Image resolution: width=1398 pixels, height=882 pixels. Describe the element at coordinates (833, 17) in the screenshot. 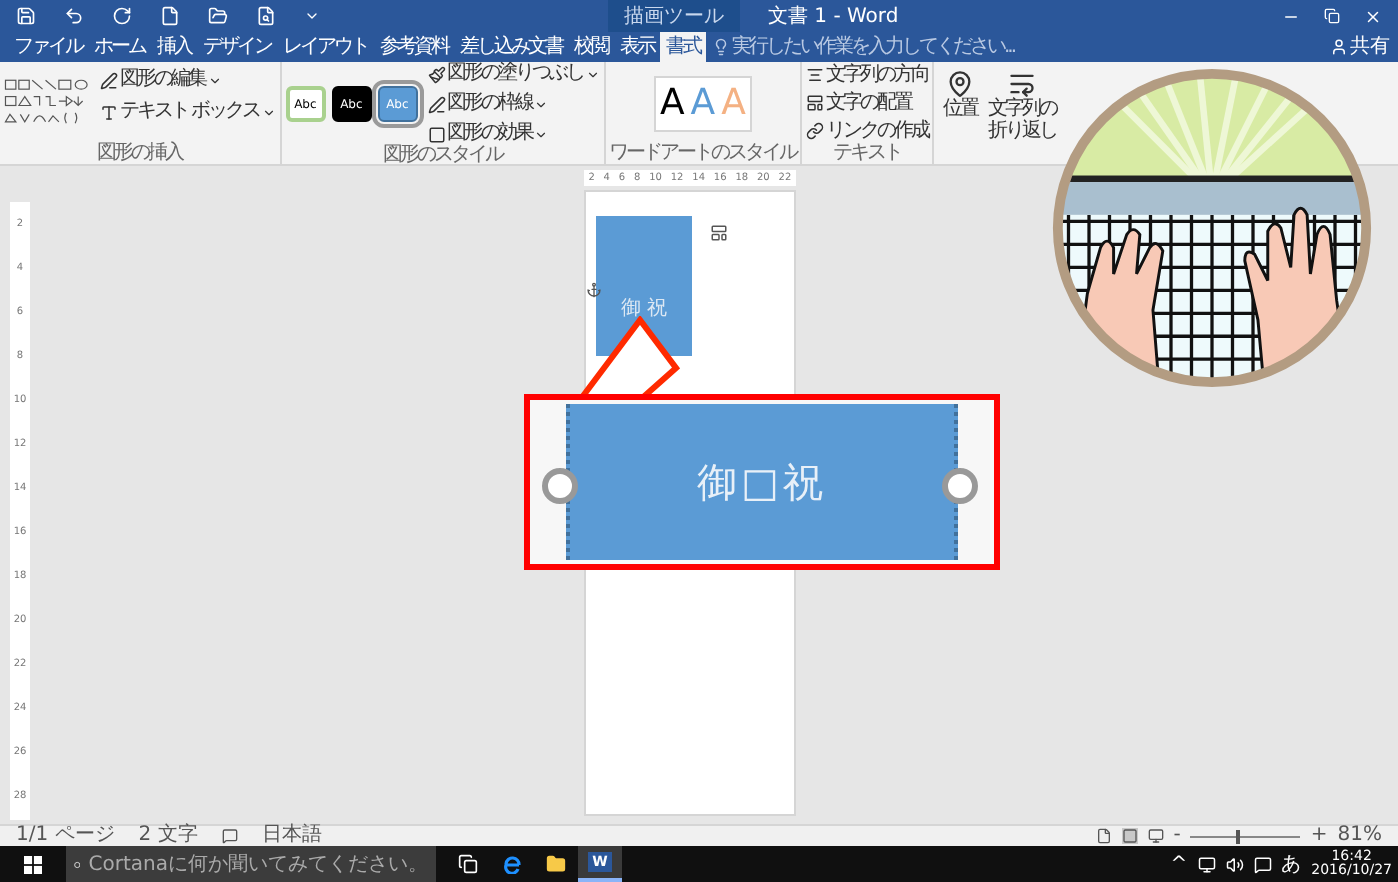

I see `window-title: 文書 1 - Word` at that location.